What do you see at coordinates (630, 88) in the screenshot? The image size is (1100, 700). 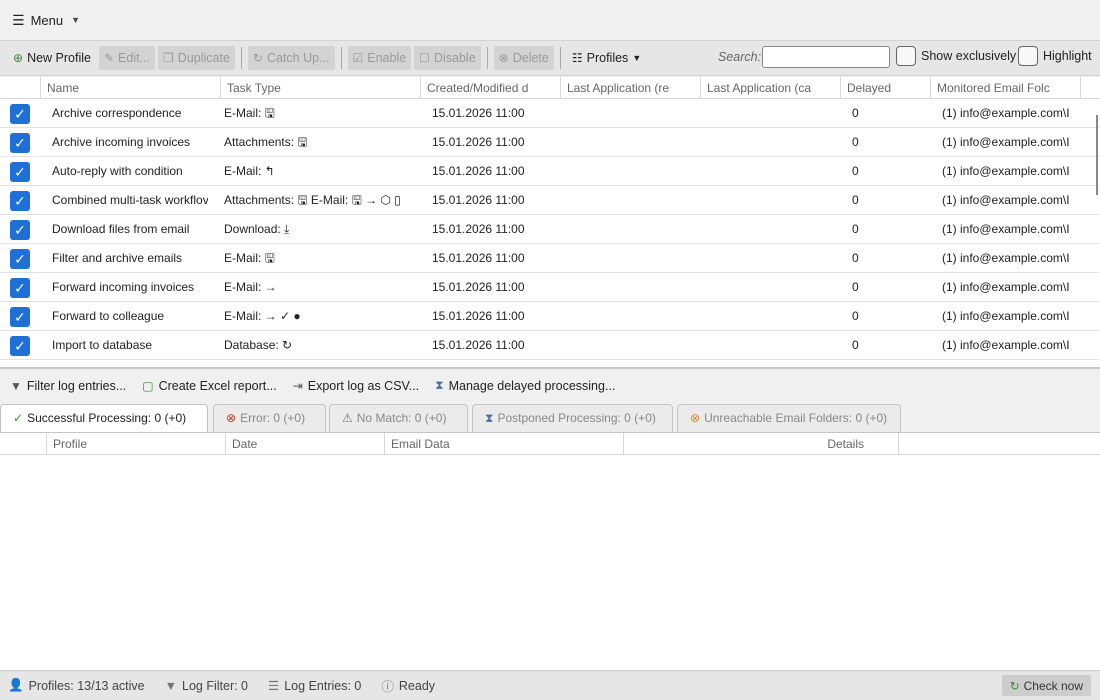 I see `column-header-last-application-re: Last Application (re` at bounding box center [630, 88].